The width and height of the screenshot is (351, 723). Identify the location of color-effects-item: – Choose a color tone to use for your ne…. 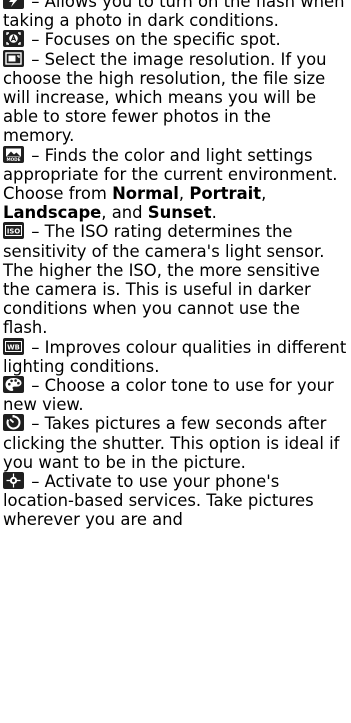
(175, 395).